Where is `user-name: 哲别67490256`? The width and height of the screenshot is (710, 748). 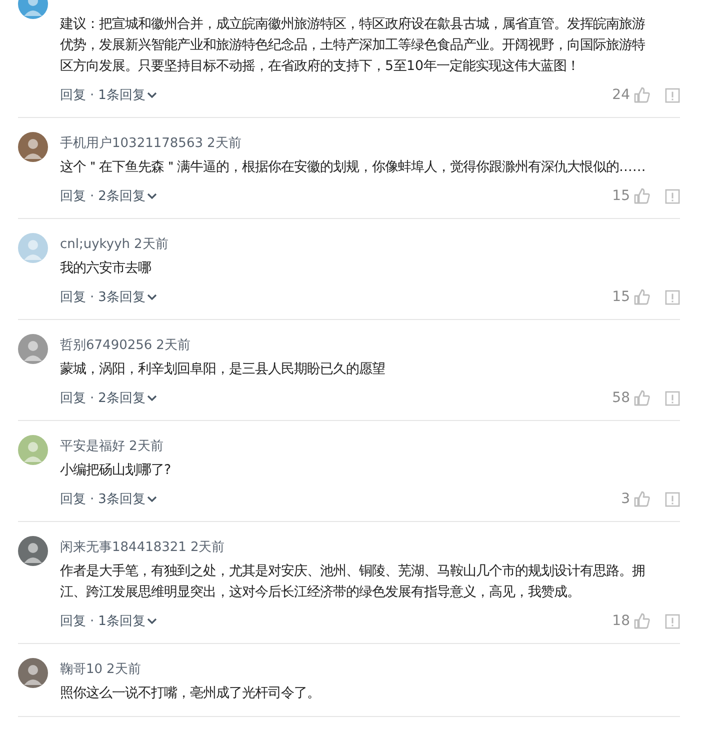
user-name: 哲别67490256 is located at coordinates (106, 345).